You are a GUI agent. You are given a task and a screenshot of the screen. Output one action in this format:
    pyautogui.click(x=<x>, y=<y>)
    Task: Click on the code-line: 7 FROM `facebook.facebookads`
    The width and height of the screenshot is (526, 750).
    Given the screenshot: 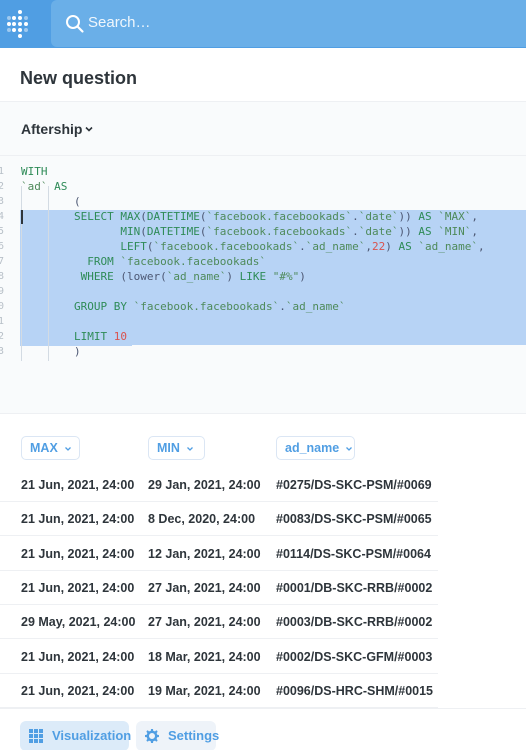 What is the action you would take?
    pyautogui.click(x=263, y=261)
    